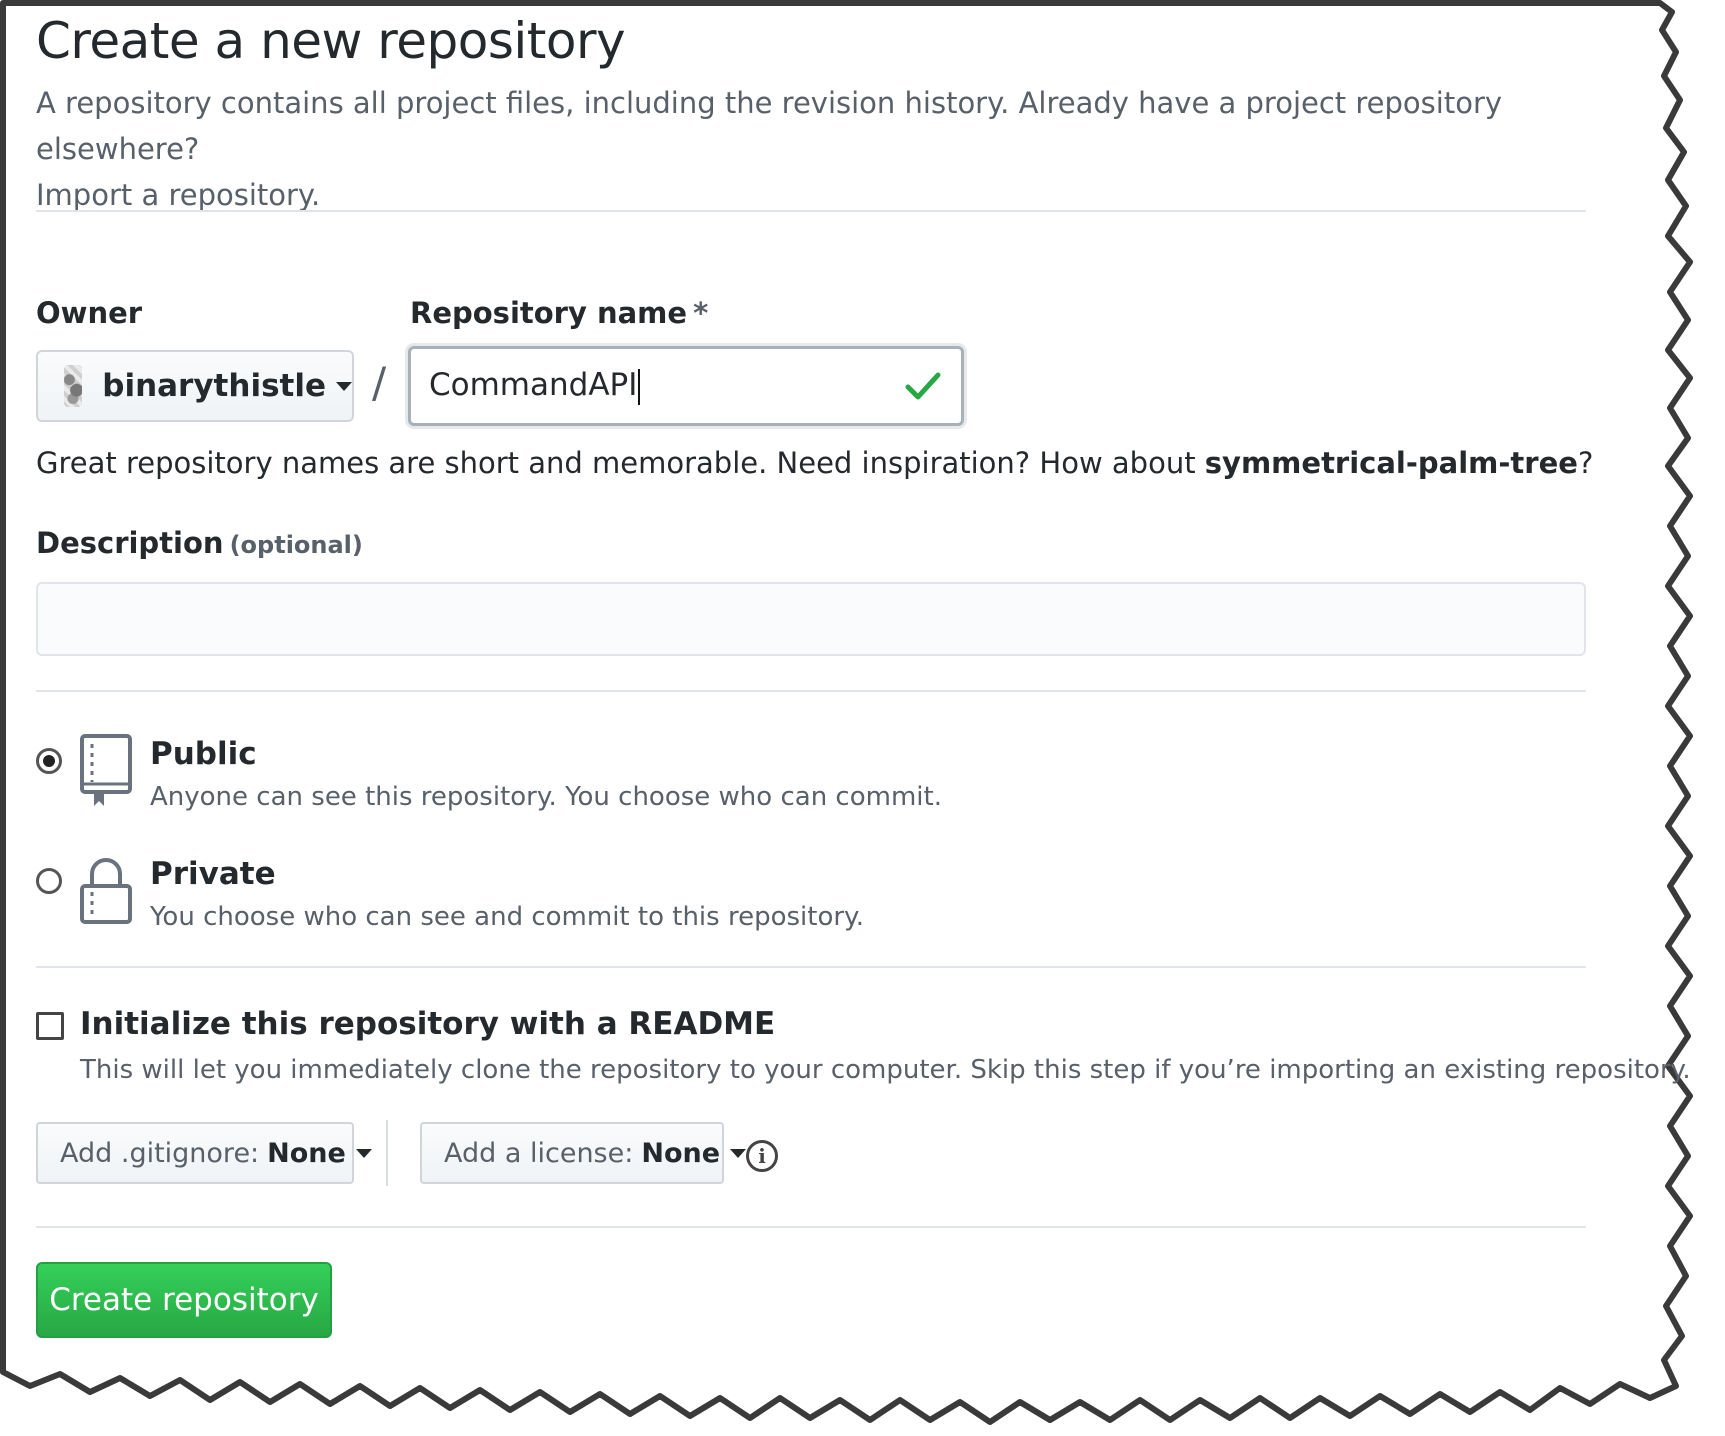 The width and height of the screenshot is (1725, 1436). I want to click on create-repository-button: Create repository, so click(184, 1300).